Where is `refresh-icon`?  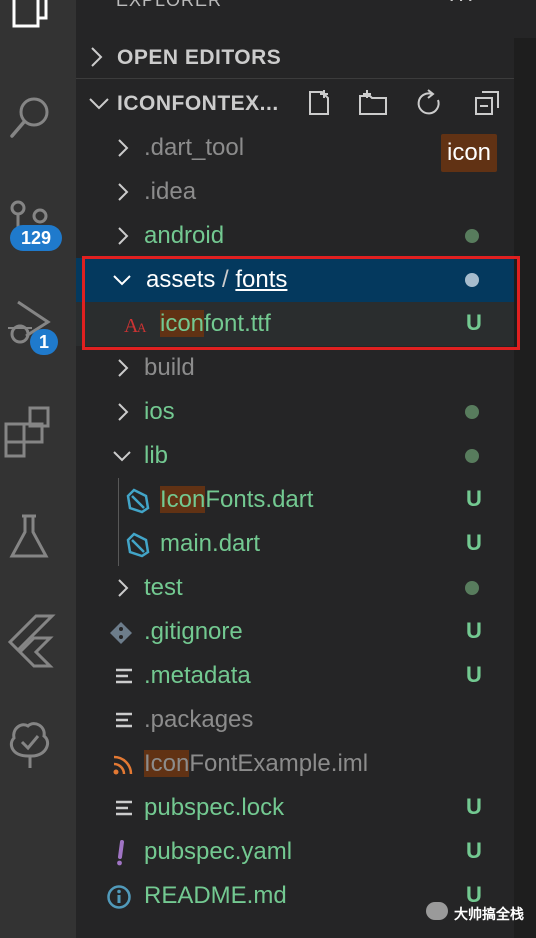
refresh-icon is located at coordinates (429, 103).